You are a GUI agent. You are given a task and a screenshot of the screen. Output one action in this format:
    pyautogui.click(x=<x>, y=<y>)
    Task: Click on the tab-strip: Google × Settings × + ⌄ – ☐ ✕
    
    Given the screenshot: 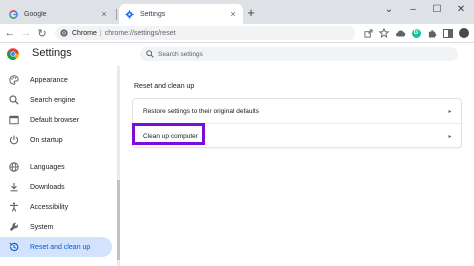 What is the action you would take?
    pyautogui.click(x=237, y=12)
    